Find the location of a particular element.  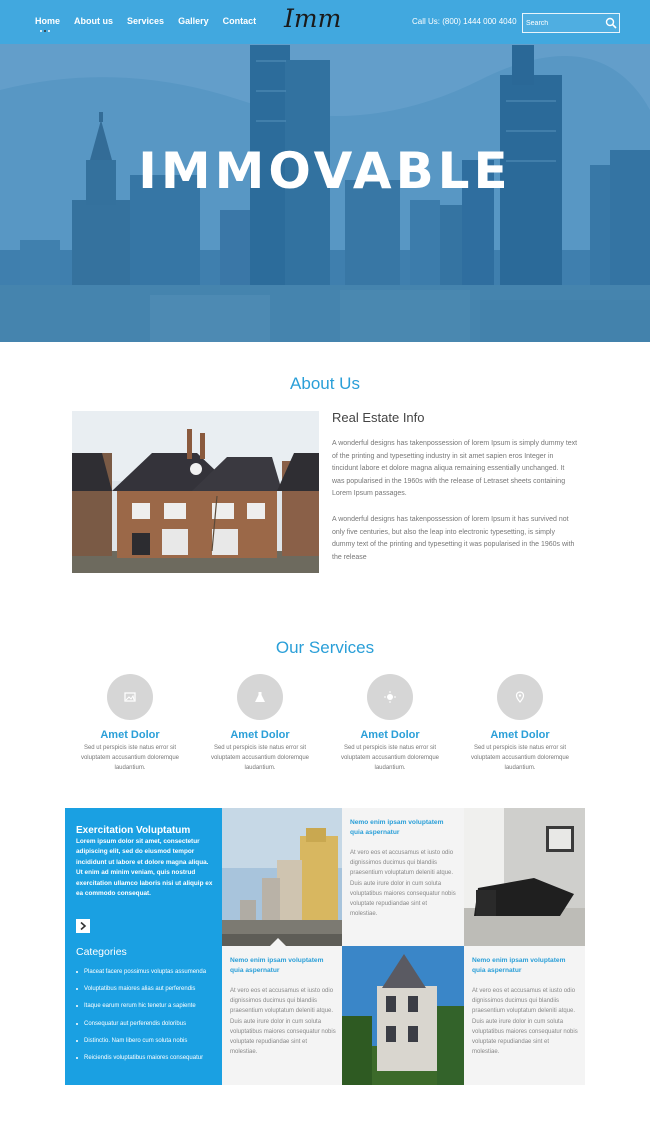

search-box is located at coordinates (571, 23).